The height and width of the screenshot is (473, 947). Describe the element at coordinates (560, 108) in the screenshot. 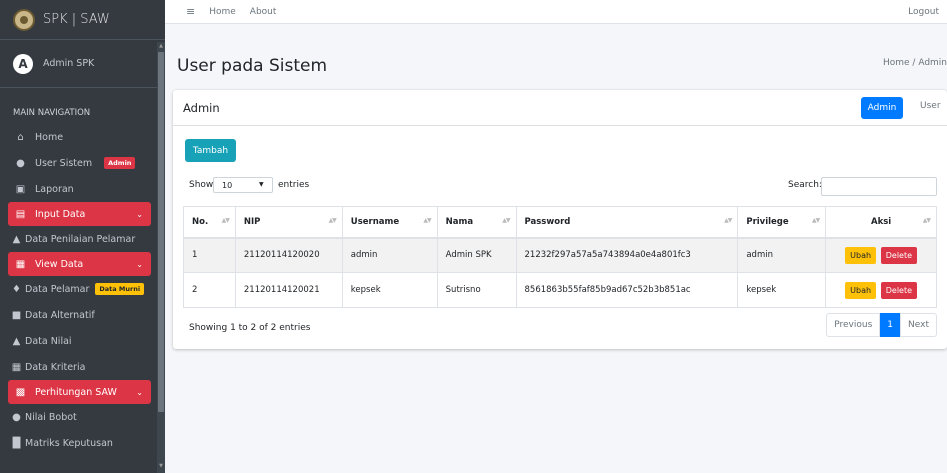

I see `card-header: Admin Admin User` at that location.